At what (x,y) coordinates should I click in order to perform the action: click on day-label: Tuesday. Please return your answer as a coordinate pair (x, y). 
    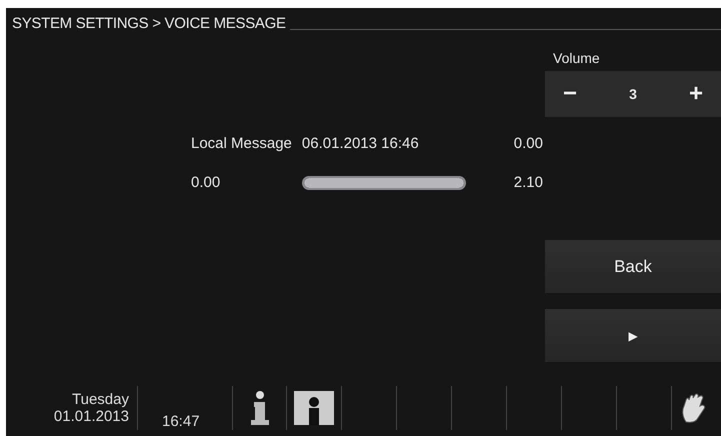
    Looking at the image, I should click on (100, 399).